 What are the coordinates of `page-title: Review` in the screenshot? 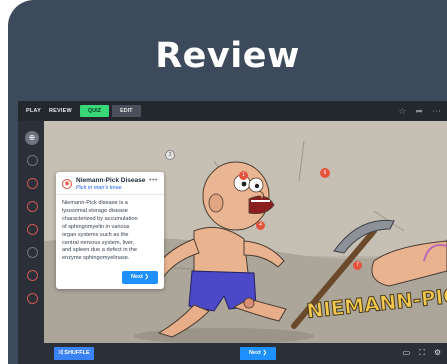 It's located at (227, 56).